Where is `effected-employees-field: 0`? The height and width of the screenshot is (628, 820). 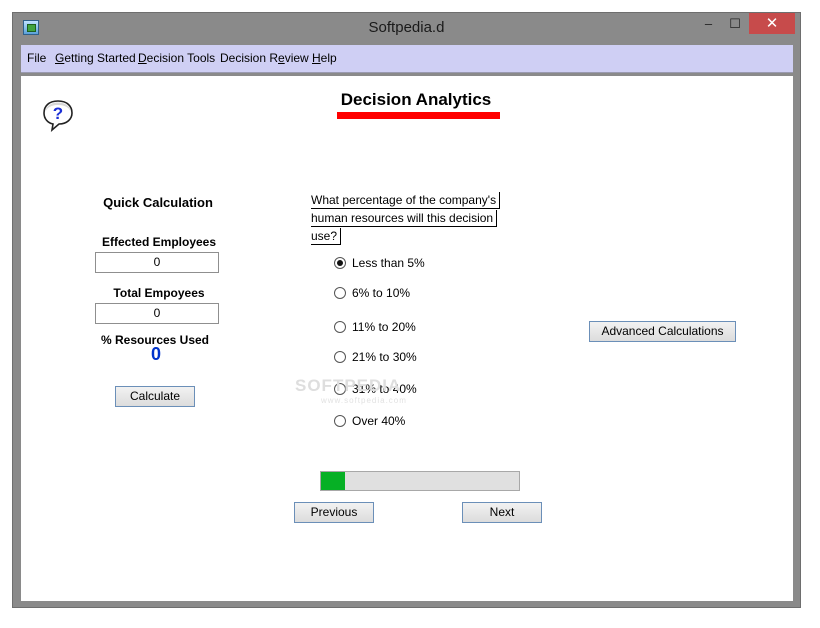 effected-employees-field: 0 is located at coordinates (157, 262).